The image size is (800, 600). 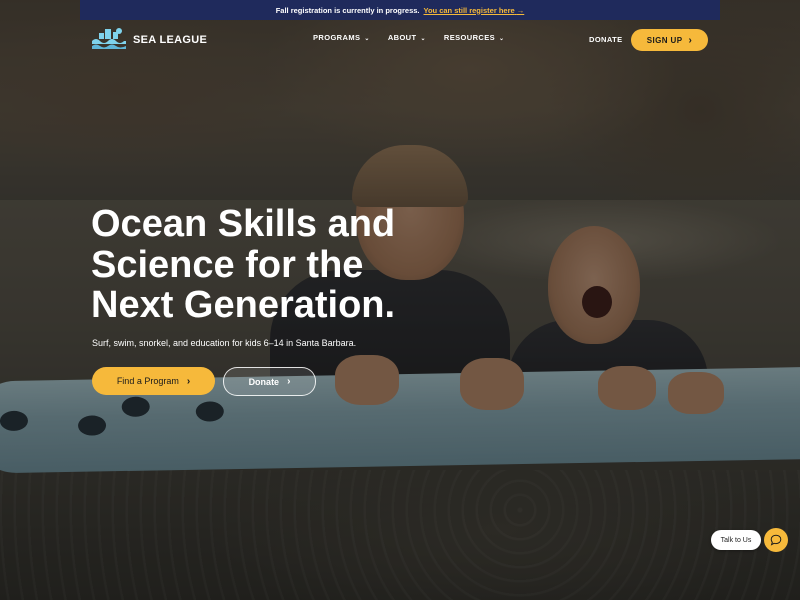 What do you see at coordinates (170, 40) in the screenshot?
I see `brand-name: SEA LEAGUE` at bounding box center [170, 40].